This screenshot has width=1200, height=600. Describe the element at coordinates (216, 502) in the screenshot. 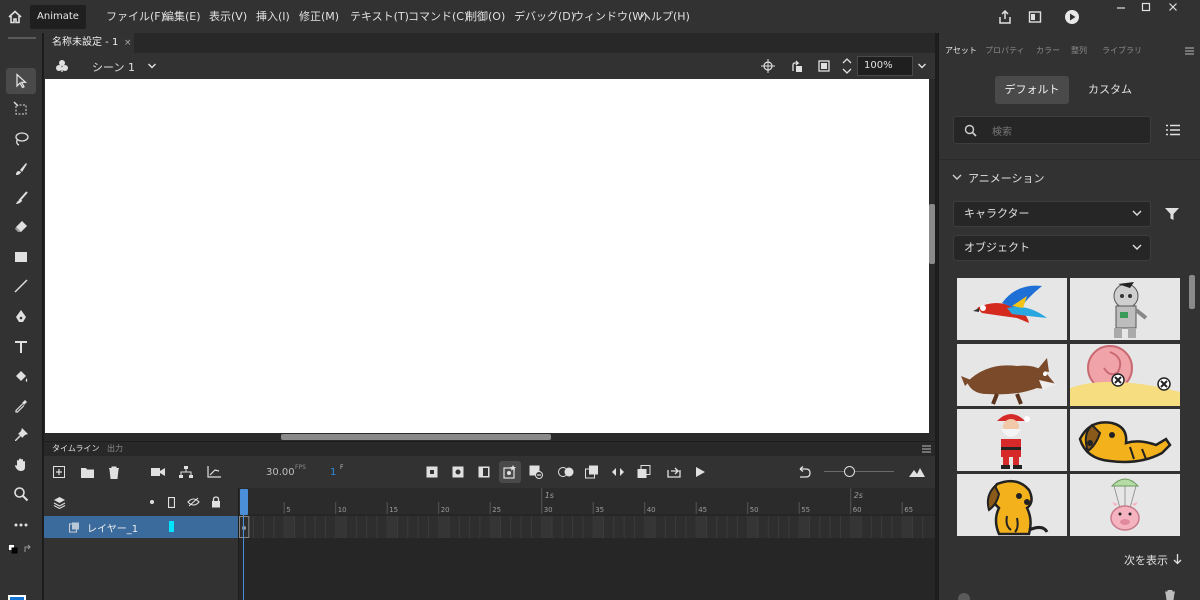

I see `lock-icon` at that location.